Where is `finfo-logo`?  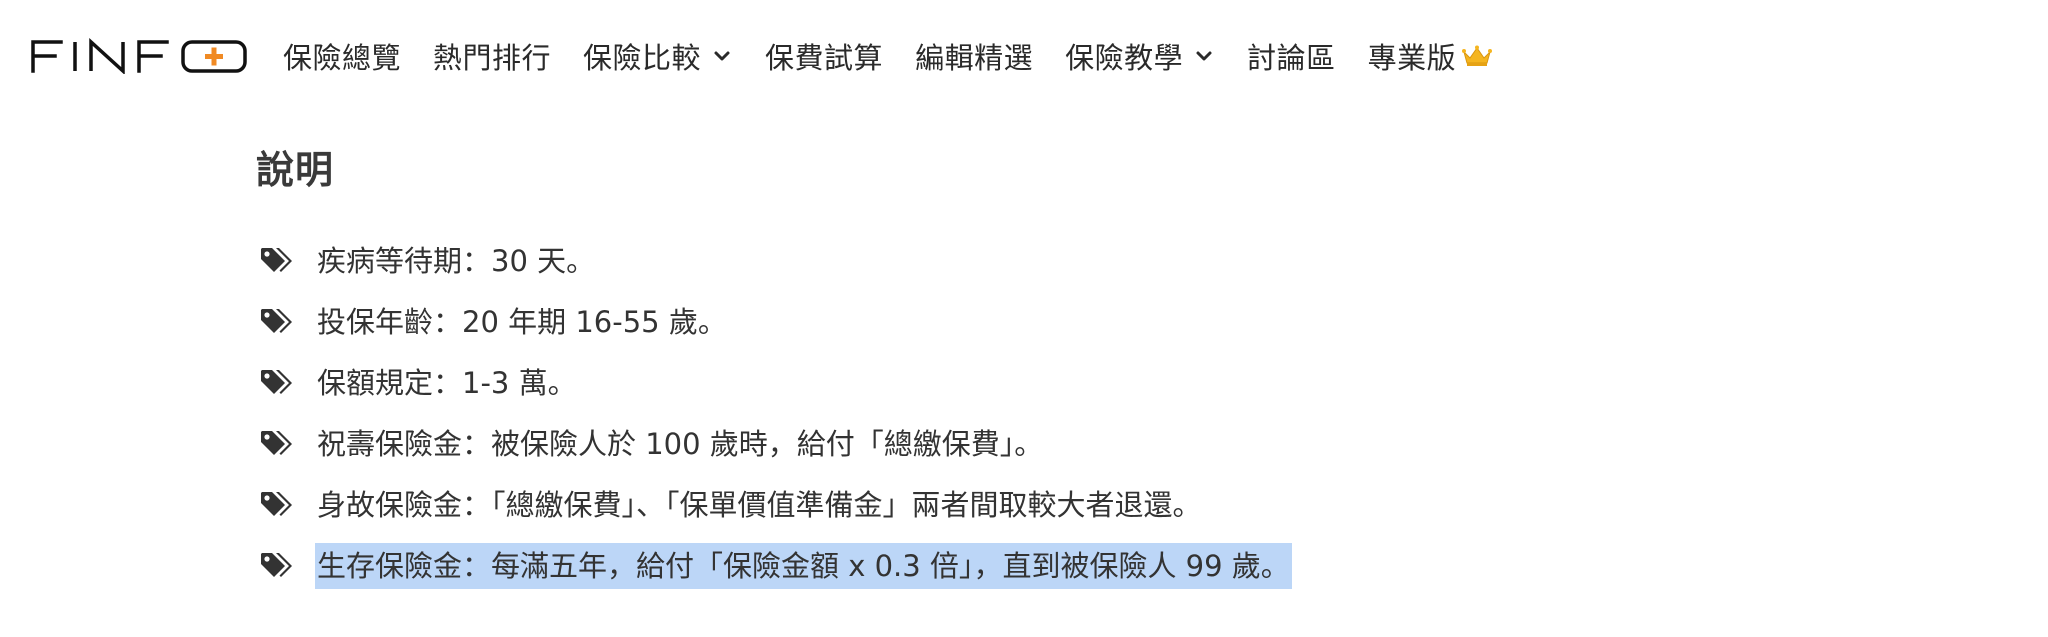
finfo-logo is located at coordinates (140, 56).